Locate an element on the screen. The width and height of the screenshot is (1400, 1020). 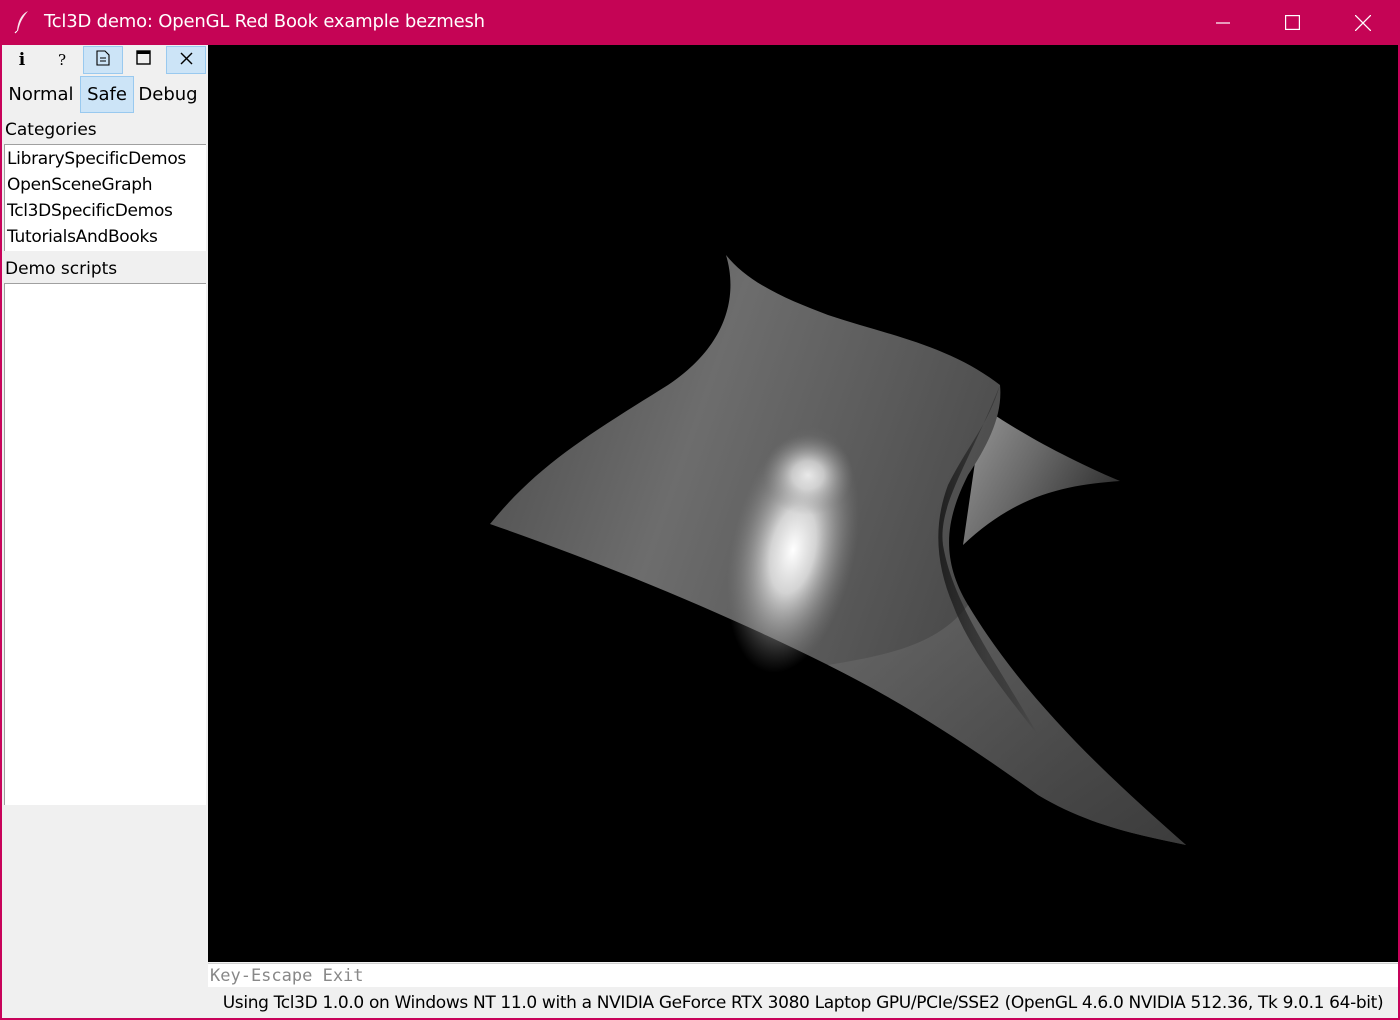
key-hint: Key-Escape Exit is located at coordinates (803, 975).